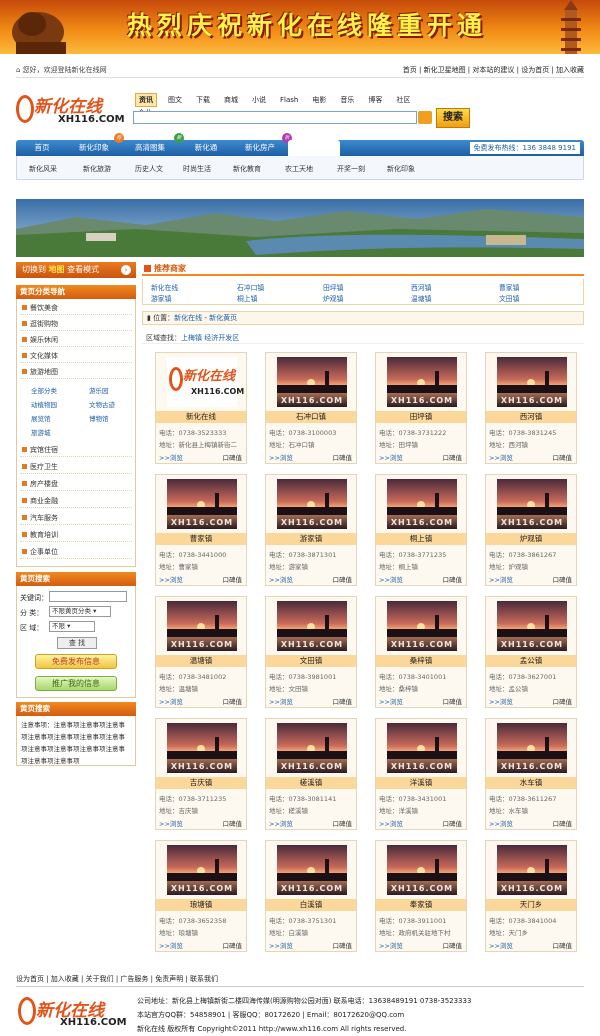  What do you see at coordinates (152, 144) in the screenshot?
I see `nav-gallery: 高清图集新` at bounding box center [152, 144].